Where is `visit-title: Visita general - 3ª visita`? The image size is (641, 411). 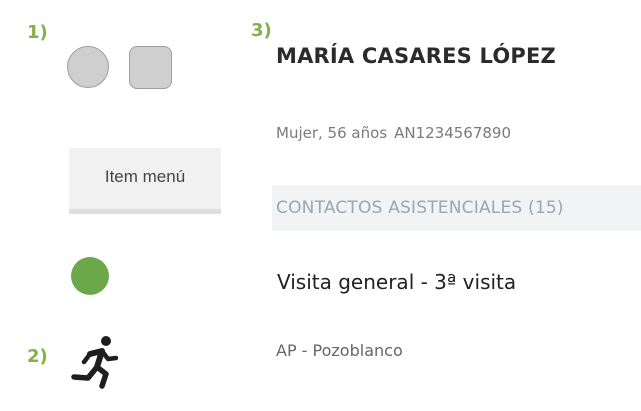 visit-title: Visita general - 3ª visita is located at coordinates (397, 282).